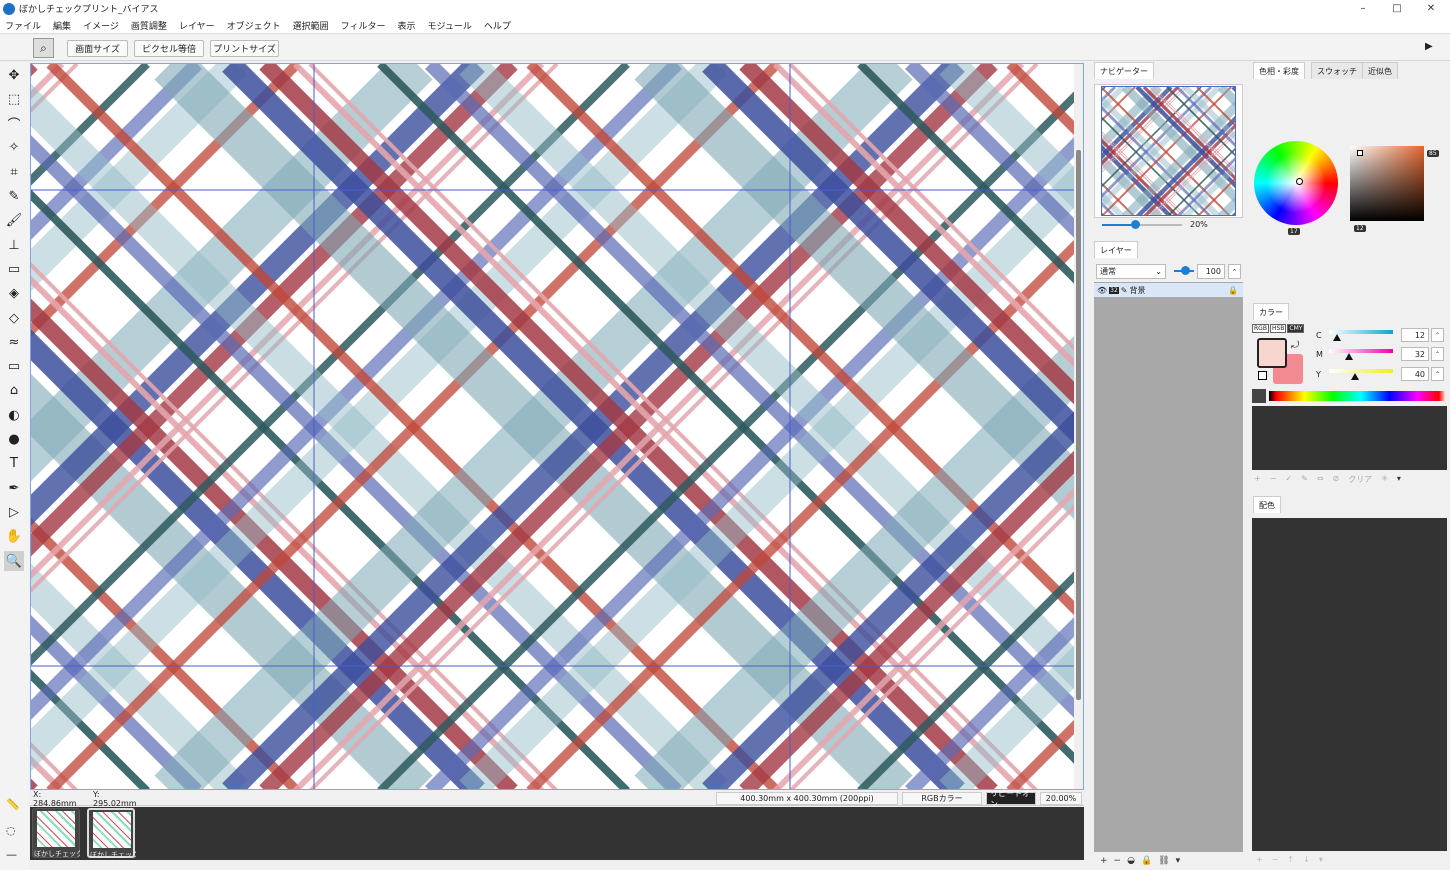  What do you see at coordinates (1078, 425) in the screenshot?
I see `scrollbar-thumb` at bounding box center [1078, 425].